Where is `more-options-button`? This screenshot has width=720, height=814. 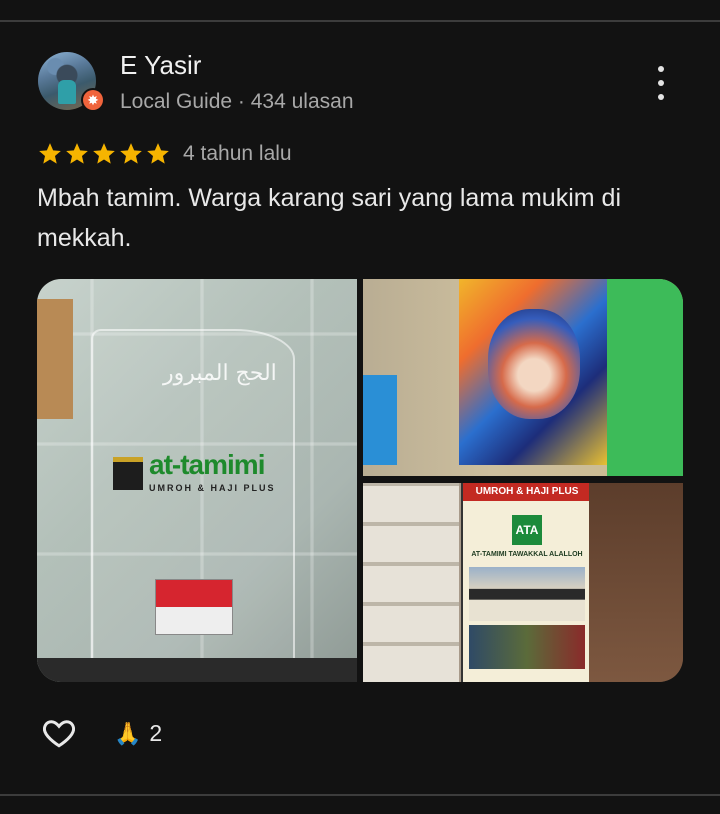 more-options-button is located at coordinates (661, 83).